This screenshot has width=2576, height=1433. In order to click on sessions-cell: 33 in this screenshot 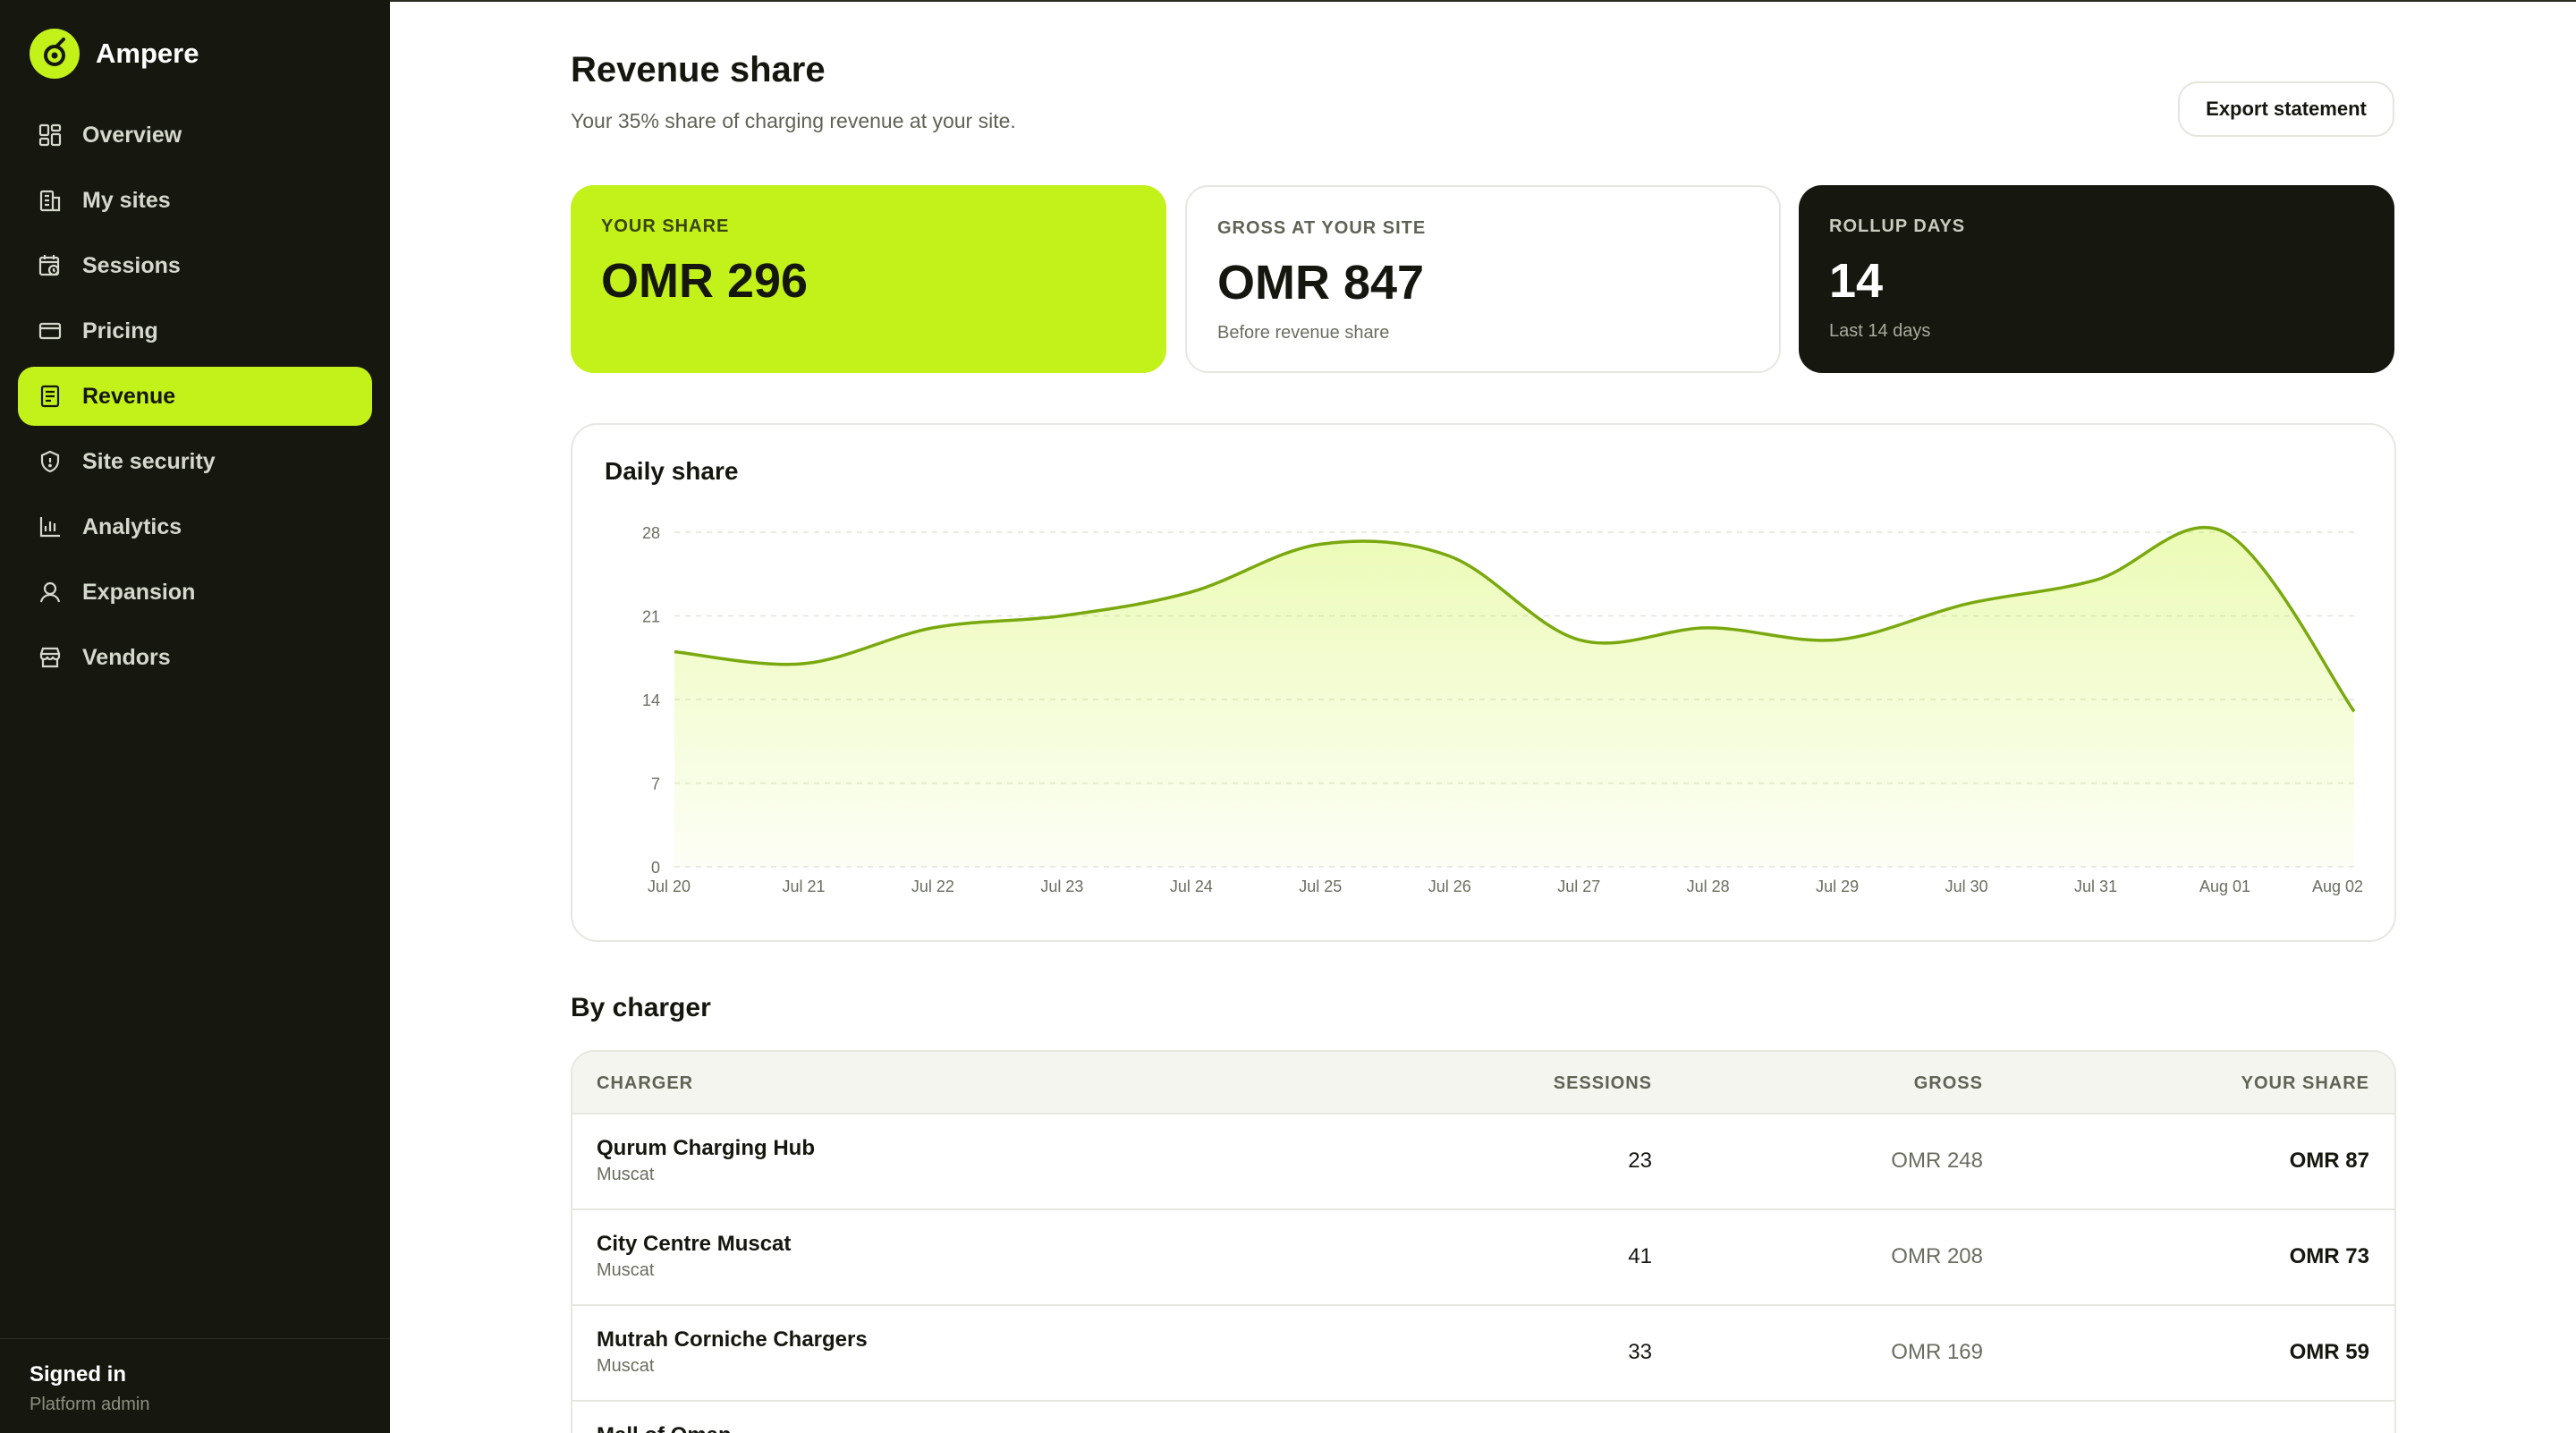, I will do `click(1640, 1352)`.